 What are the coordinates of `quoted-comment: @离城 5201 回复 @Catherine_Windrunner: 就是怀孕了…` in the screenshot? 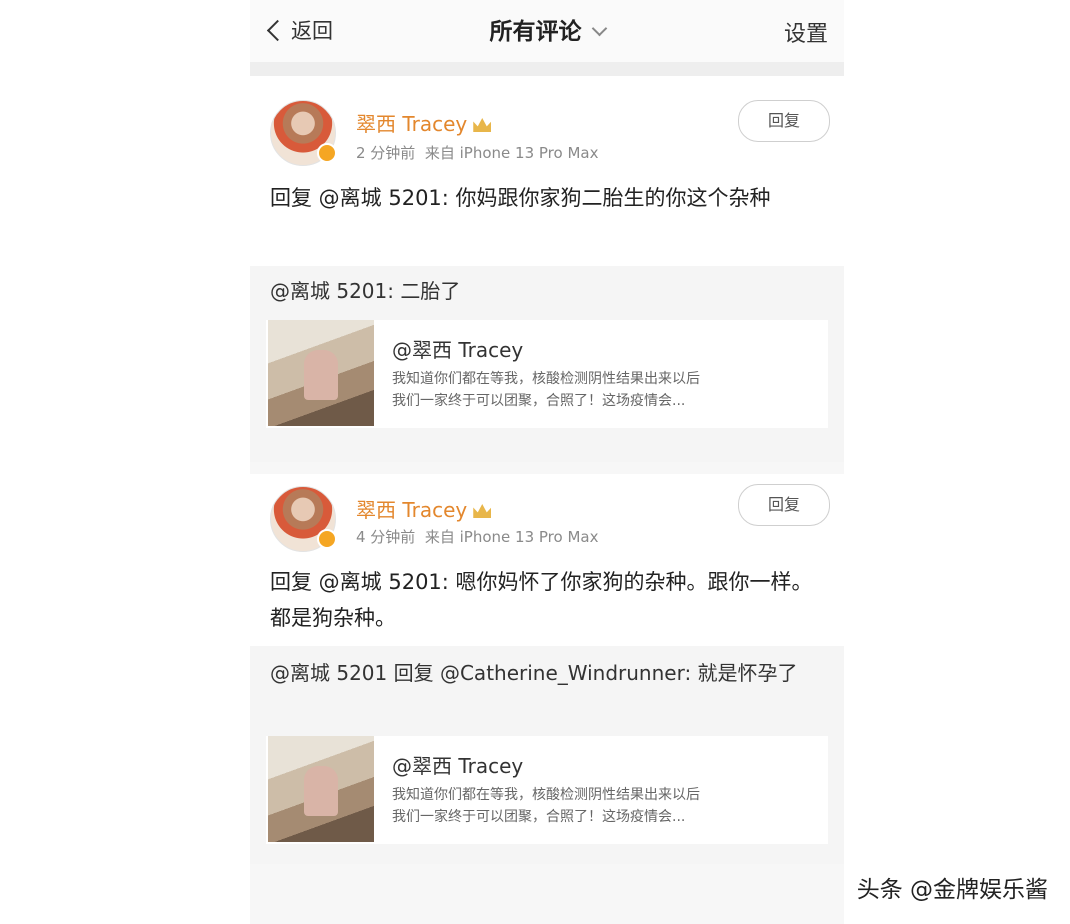 It's located at (547, 755).